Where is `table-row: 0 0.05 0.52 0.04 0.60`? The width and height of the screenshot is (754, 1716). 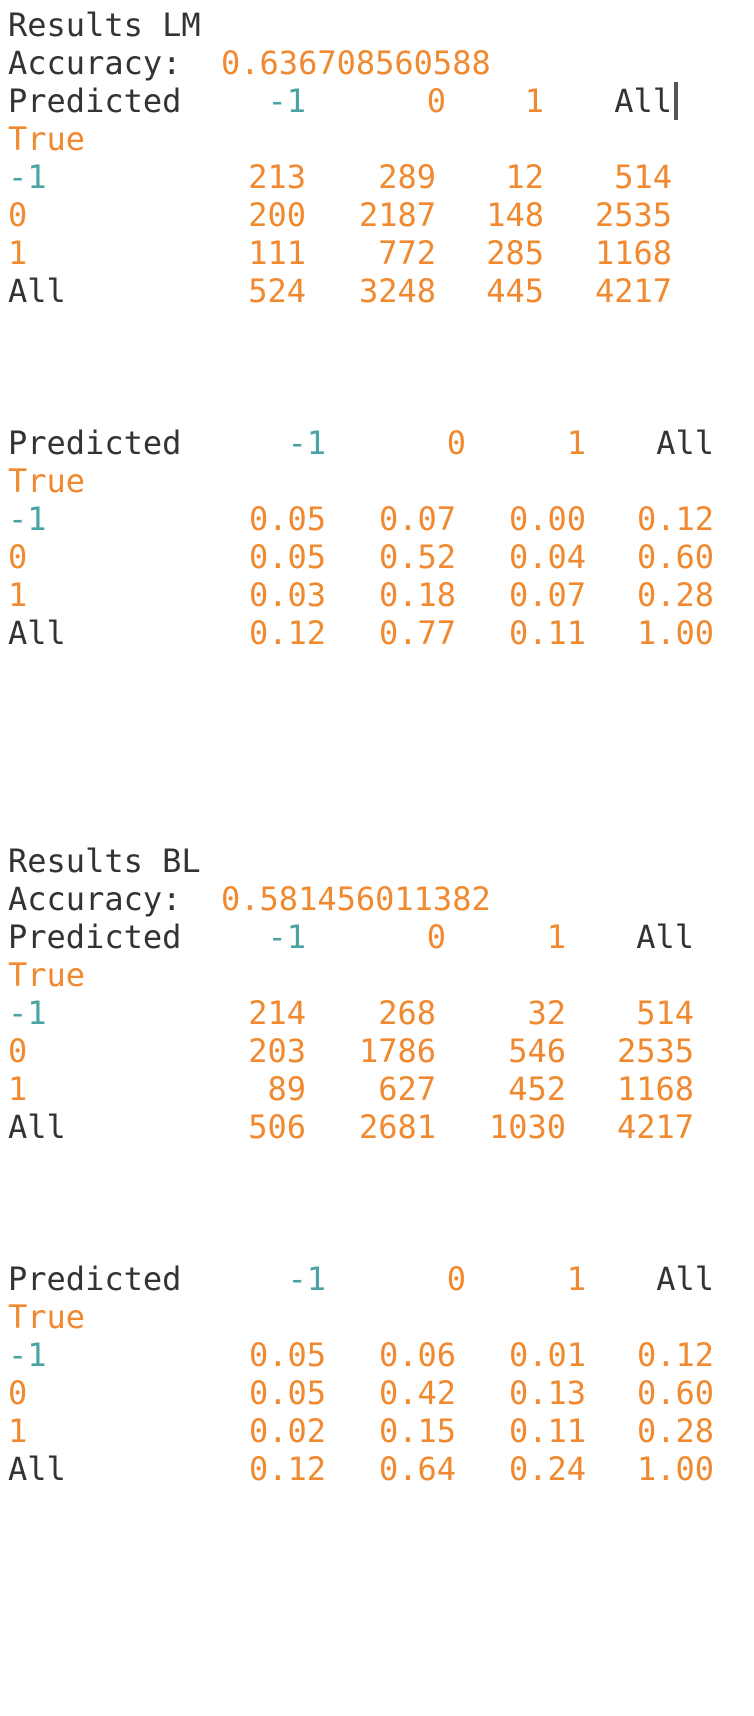 table-row: 0 0.05 0.52 0.04 0.60 is located at coordinates (381, 557).